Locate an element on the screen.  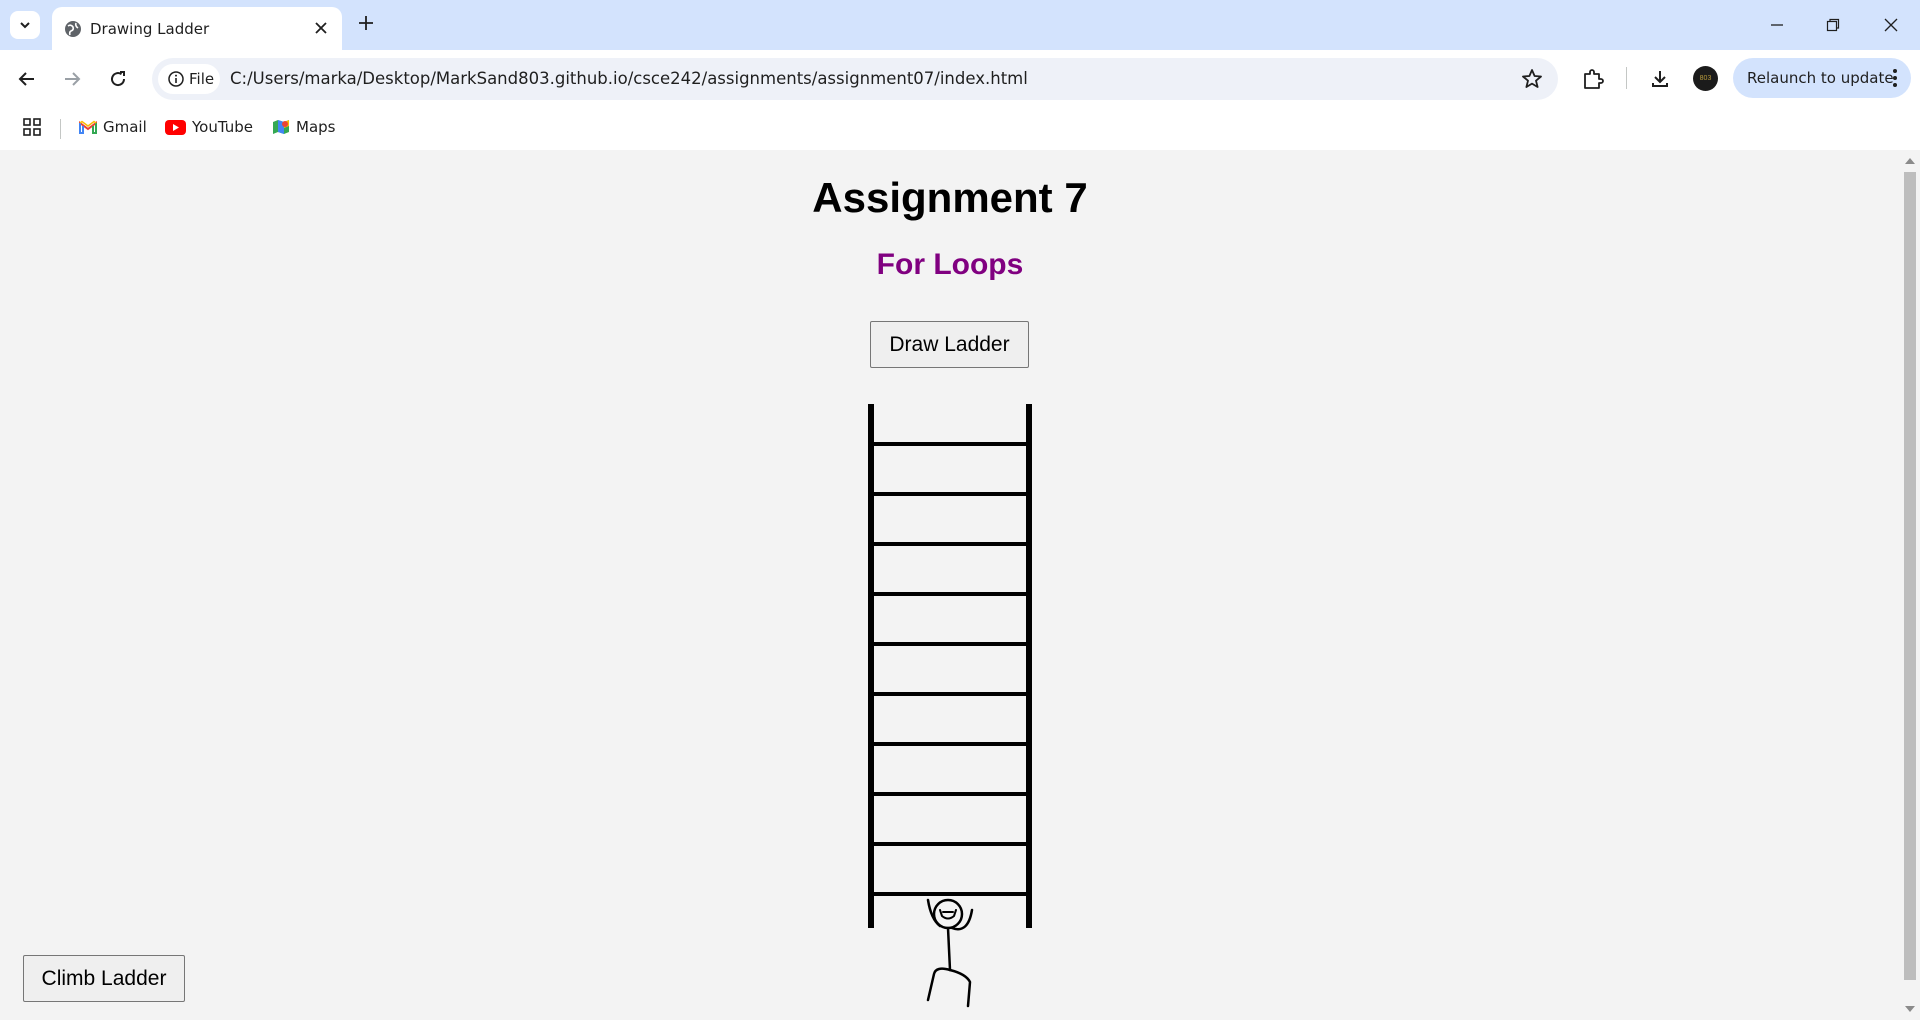
minimize-button is located at coordinates (1777, 25).